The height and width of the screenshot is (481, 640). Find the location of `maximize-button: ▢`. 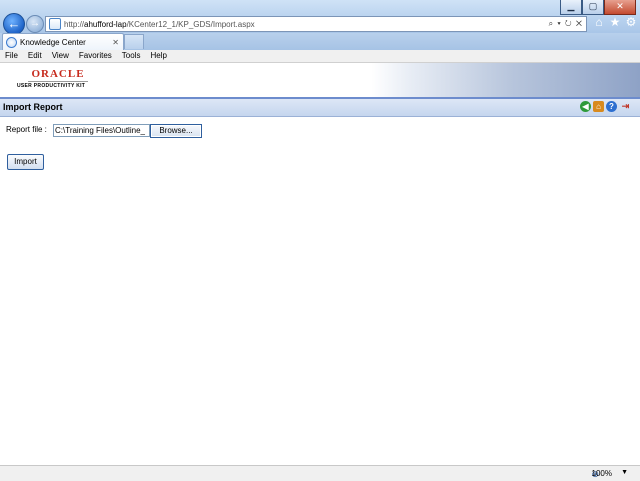

maximize-button: ▢ is located at coordinates (593, 7).